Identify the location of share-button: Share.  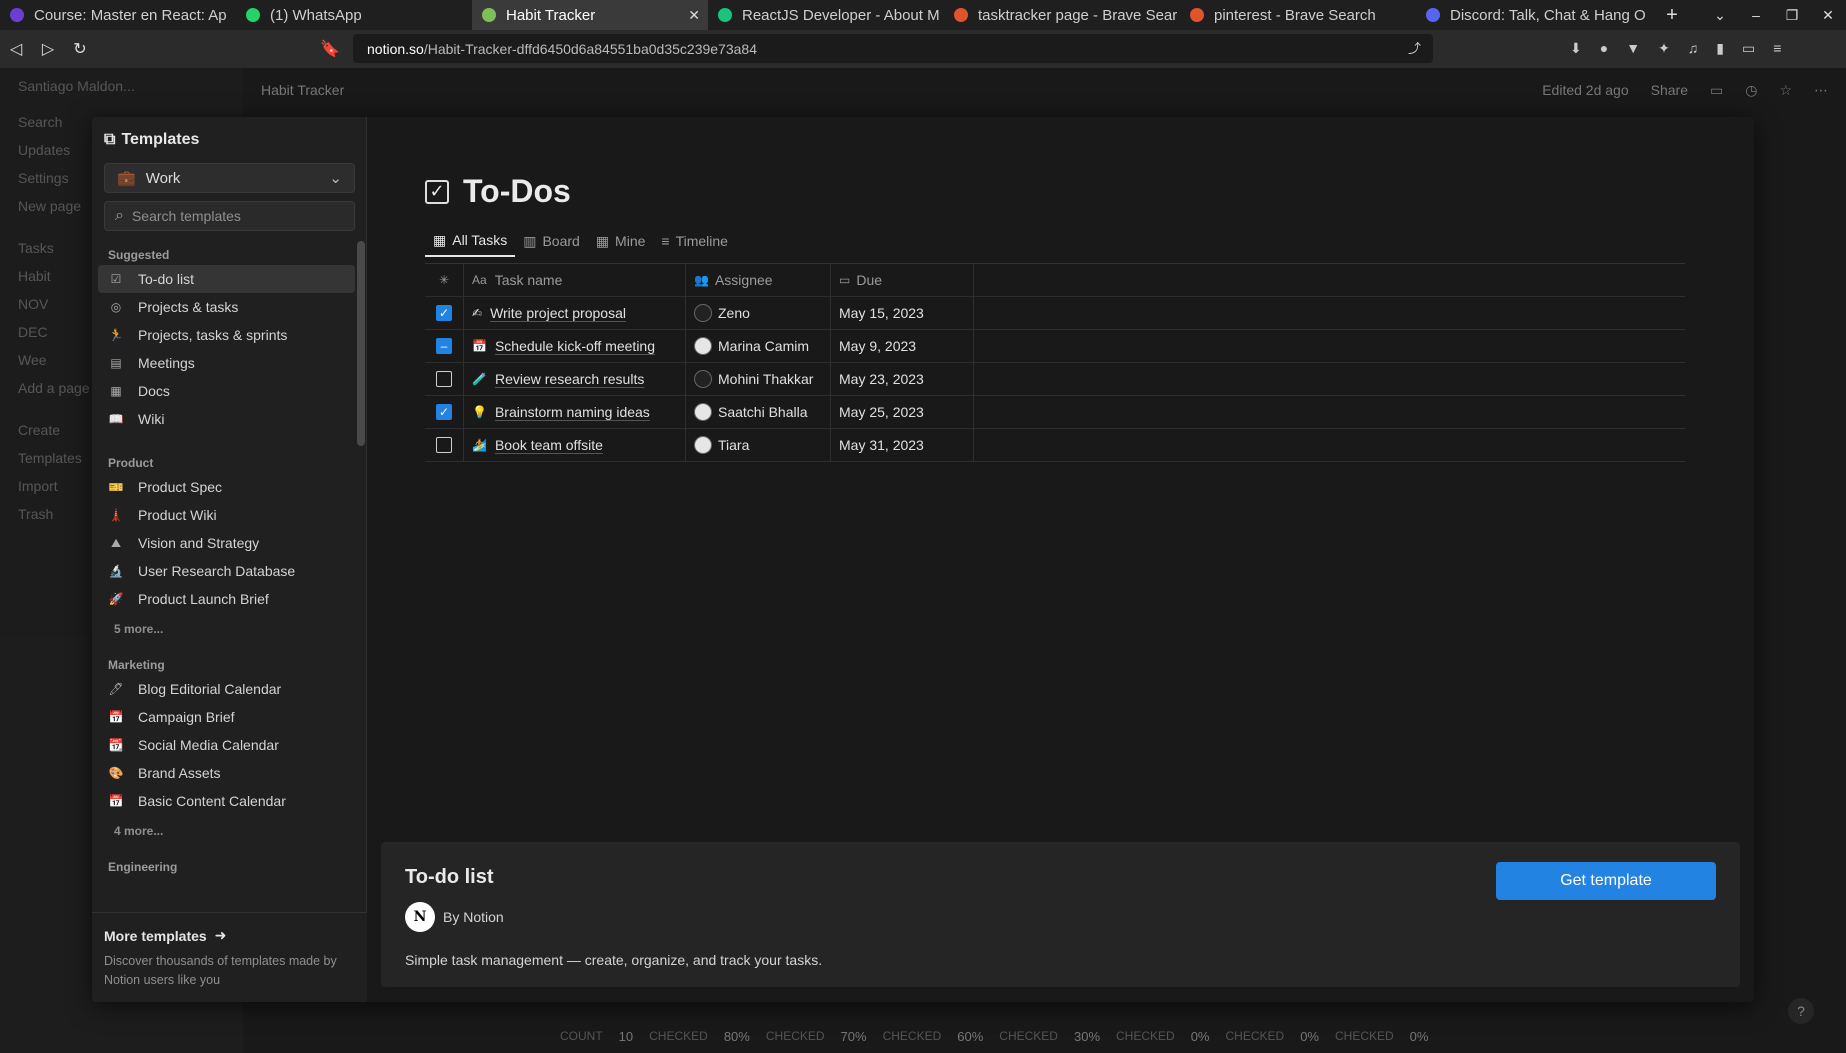
(1669, 90).